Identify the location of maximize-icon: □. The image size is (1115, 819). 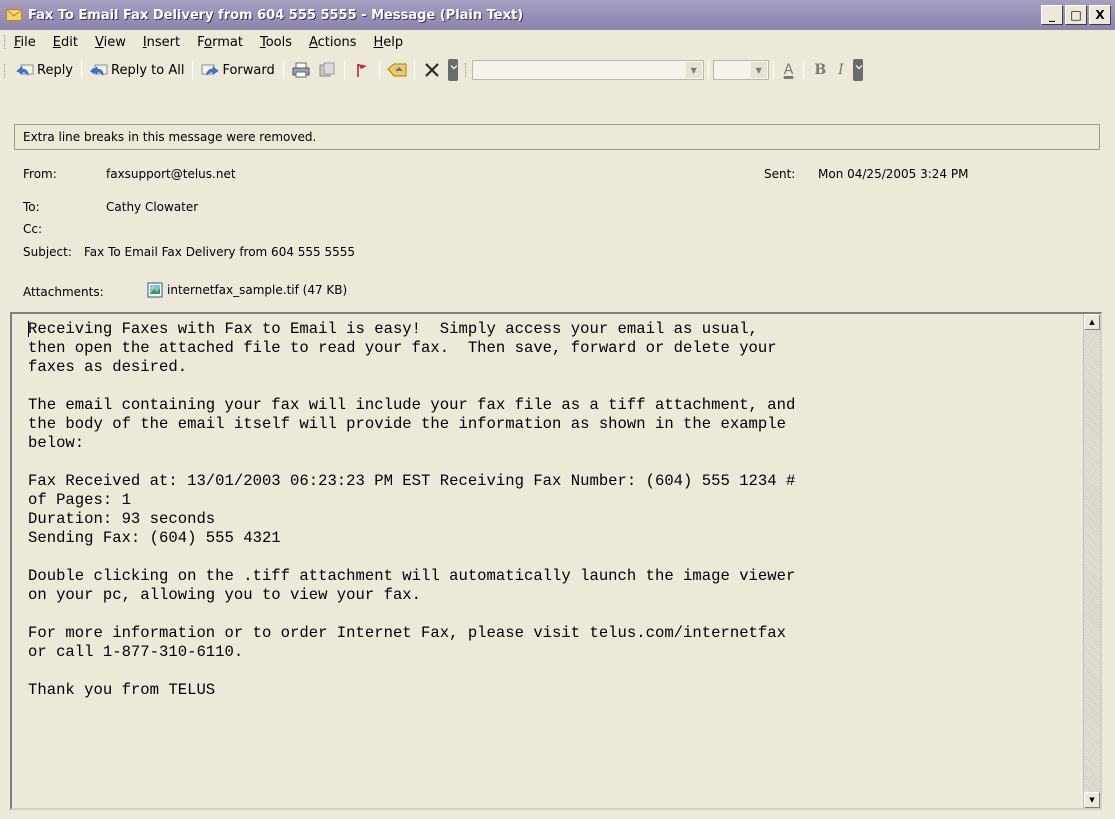
(1076, 15).